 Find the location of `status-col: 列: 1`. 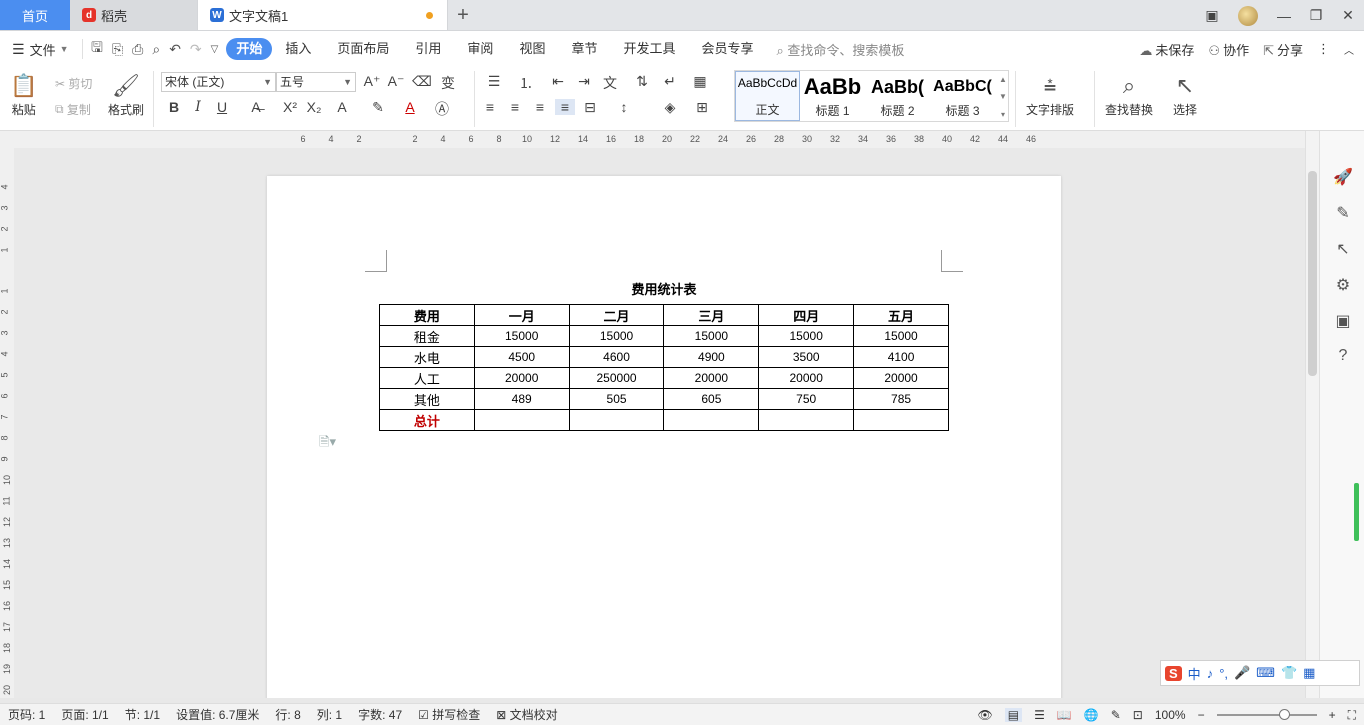

status-col: 列: 1 is located at coordinates (329, 714).